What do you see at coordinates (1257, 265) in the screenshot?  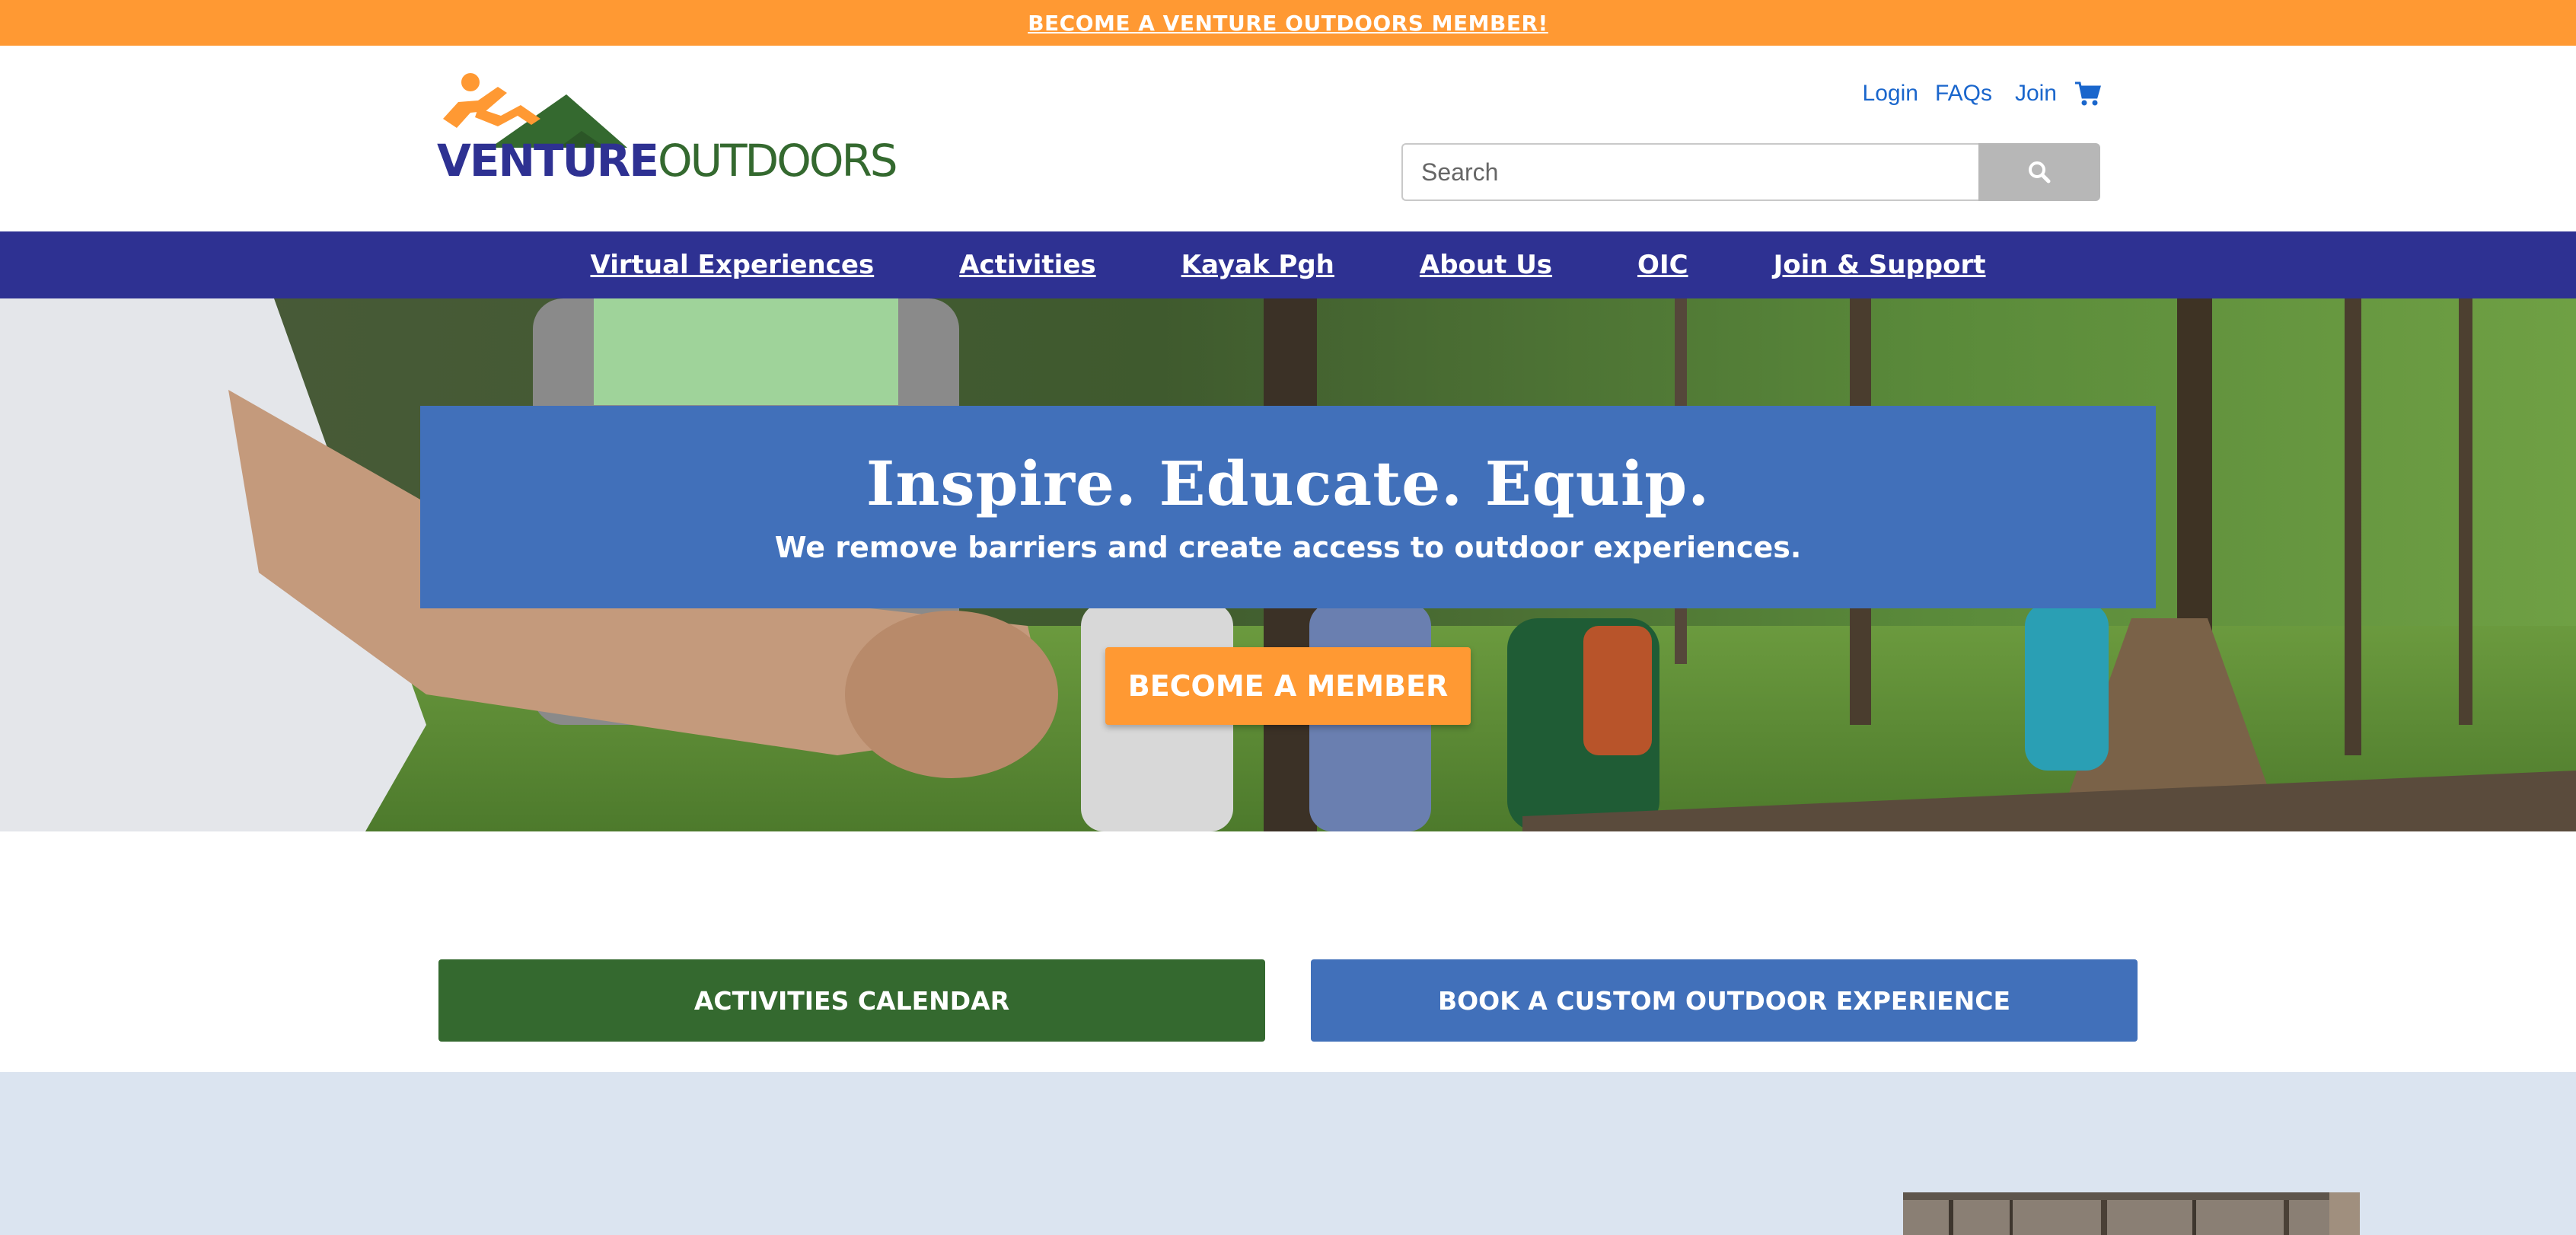 I see `nav-kayak-pgh: Kayak Pgh` at bounding box center [1257, 265].